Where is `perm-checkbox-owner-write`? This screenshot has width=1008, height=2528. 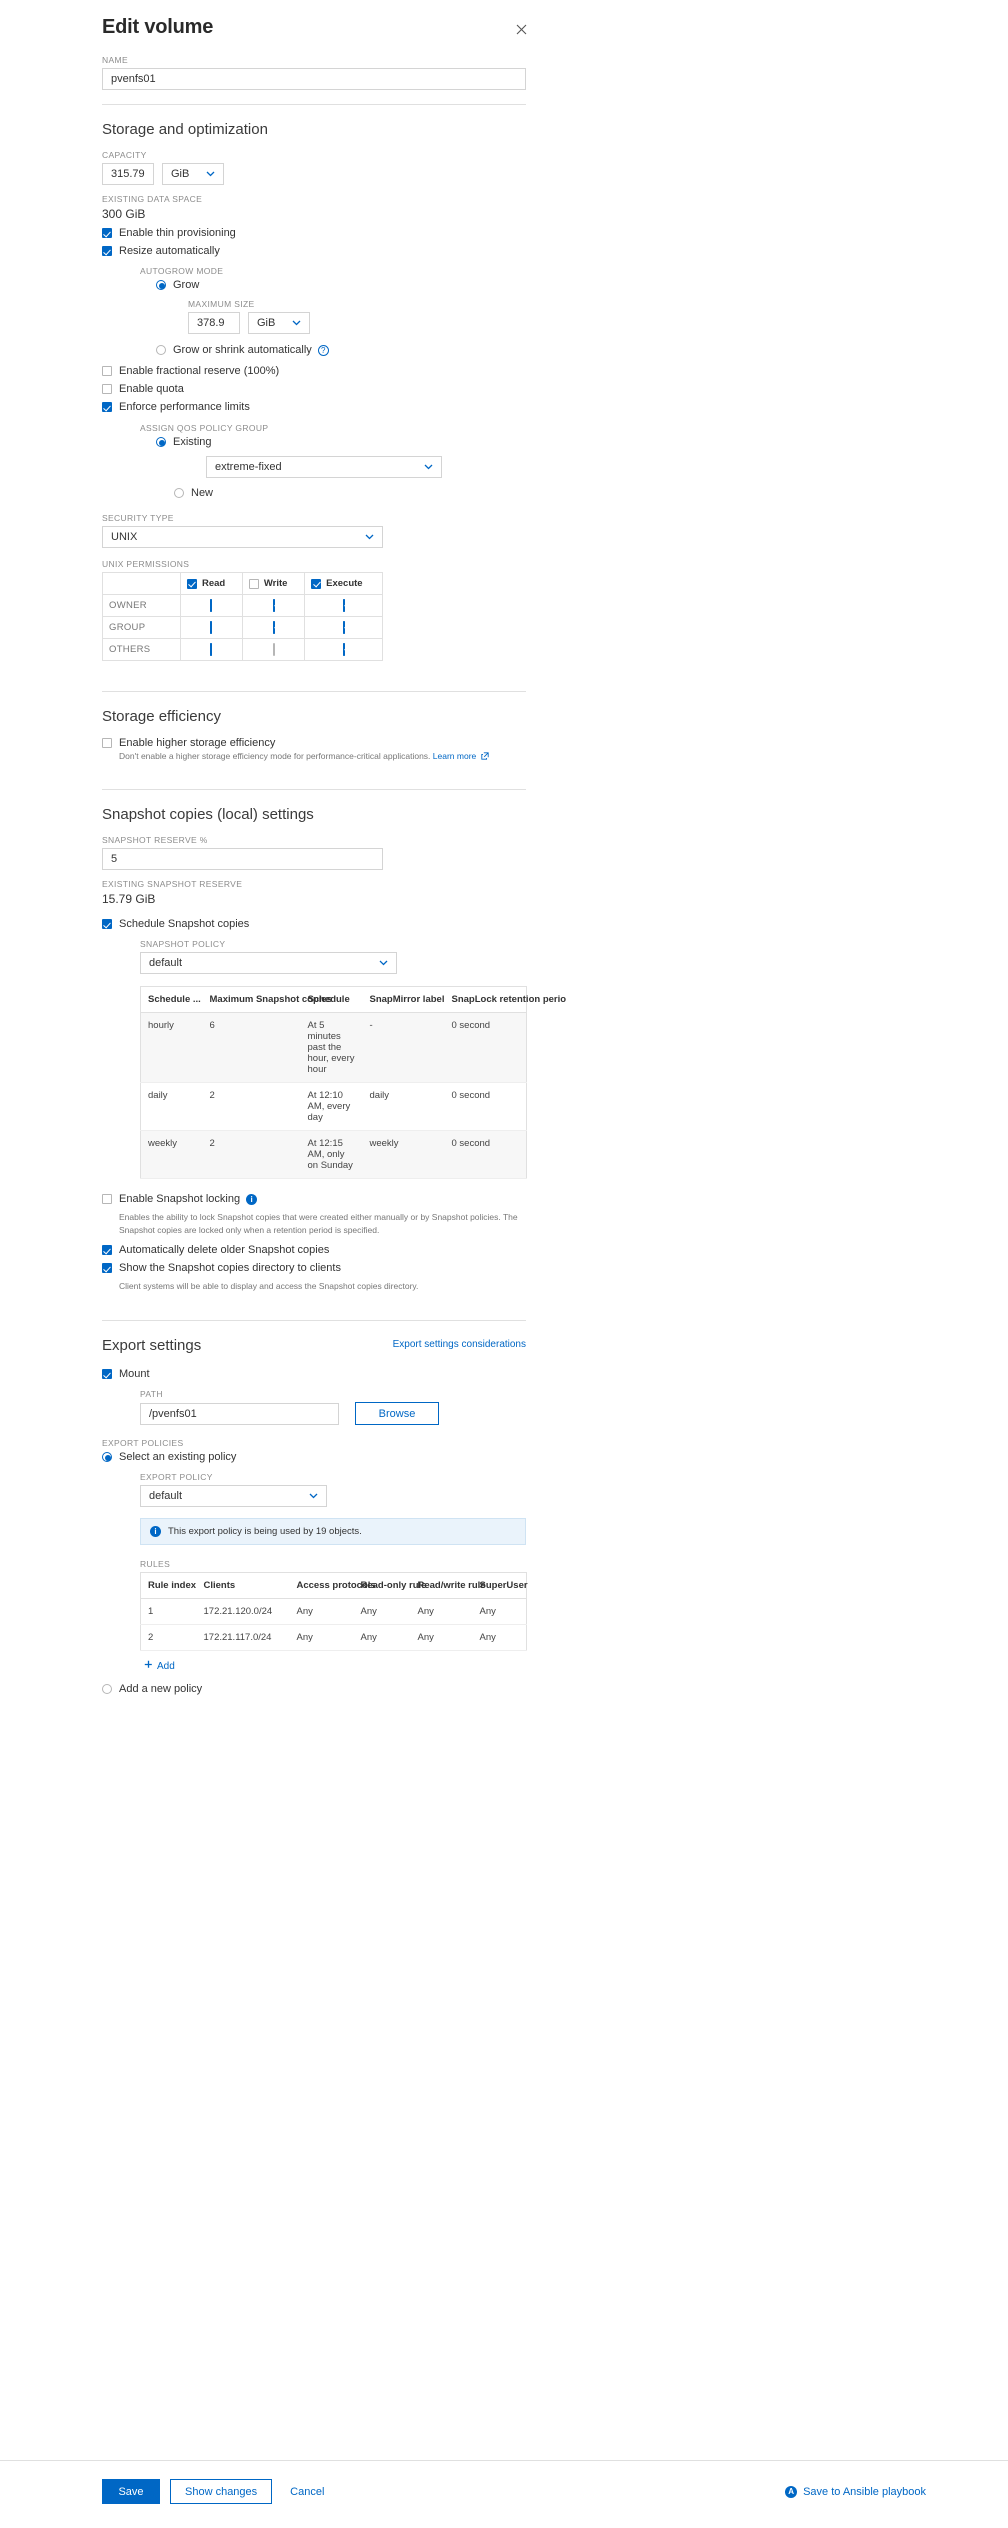 perm-checkbox-owner-write is located at coordinates (273, 605).